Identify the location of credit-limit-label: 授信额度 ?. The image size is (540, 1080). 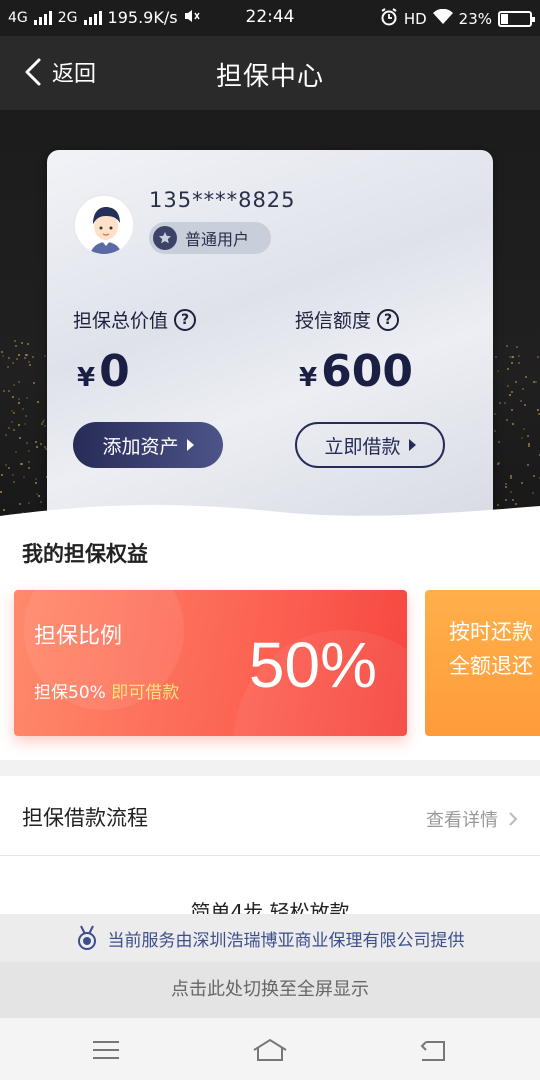
(347, 319).